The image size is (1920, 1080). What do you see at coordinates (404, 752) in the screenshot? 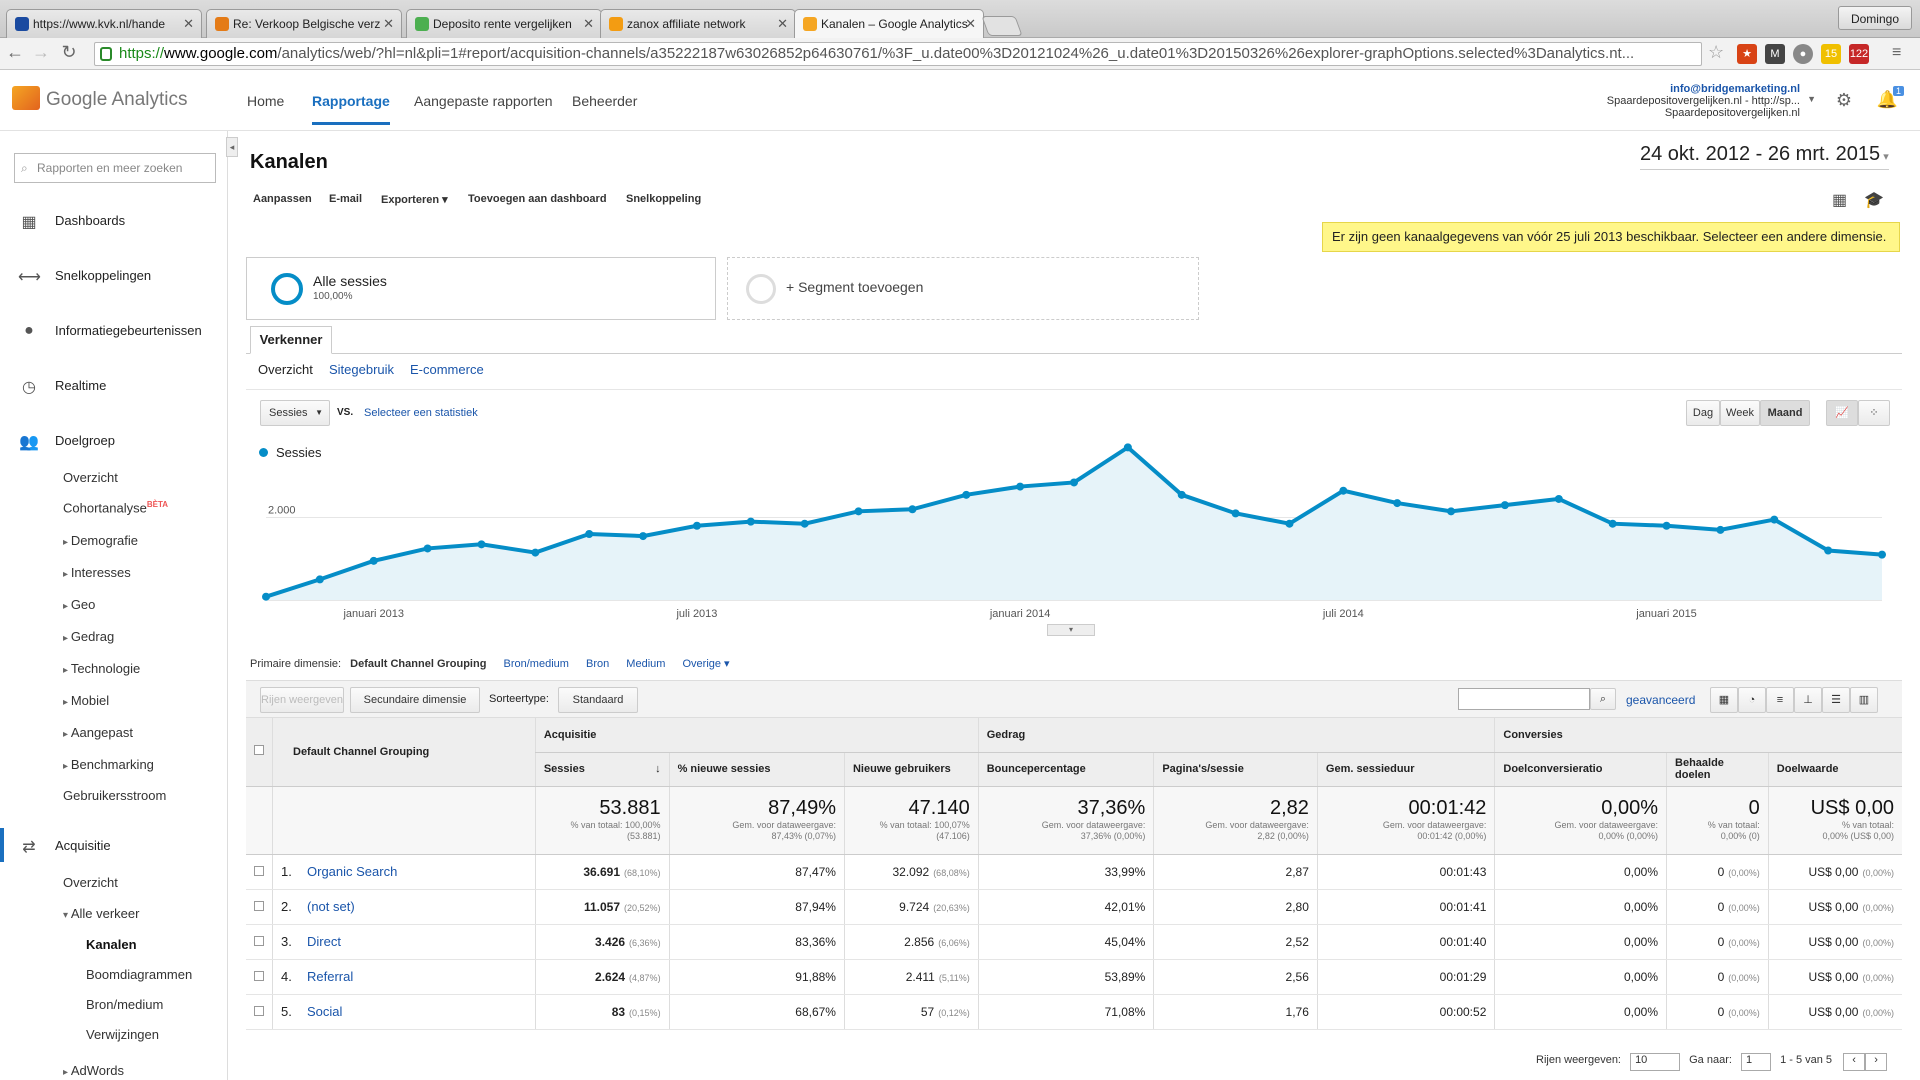
I see `dimension-column-header: Default Channel Grouping` at bounding box center [404, 752].